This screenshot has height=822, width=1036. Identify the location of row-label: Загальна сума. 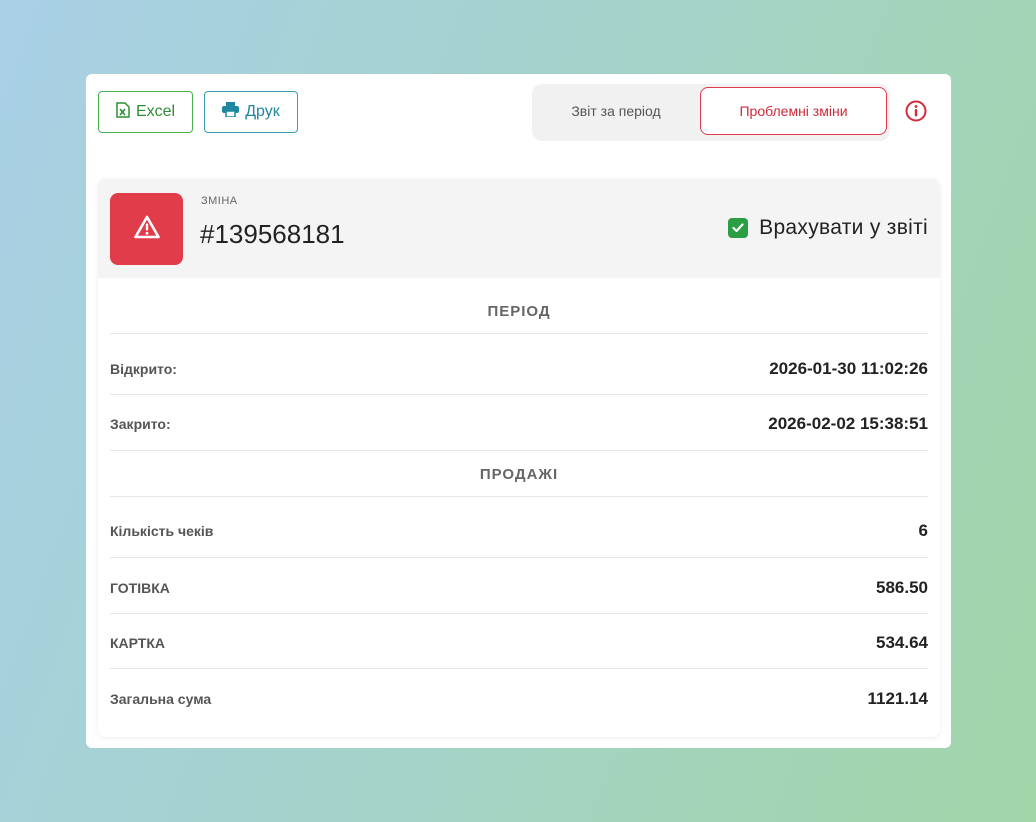
(161, 699).